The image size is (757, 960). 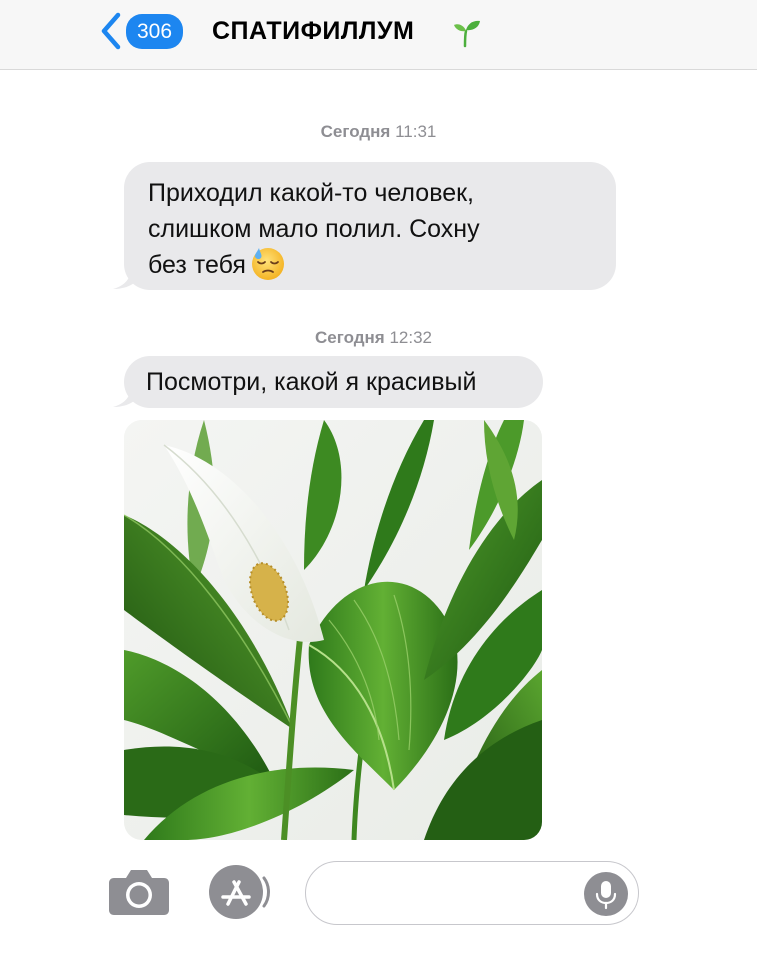 I want to click on downcast-face-with-sweat-icon, so click(x=267, y=264).